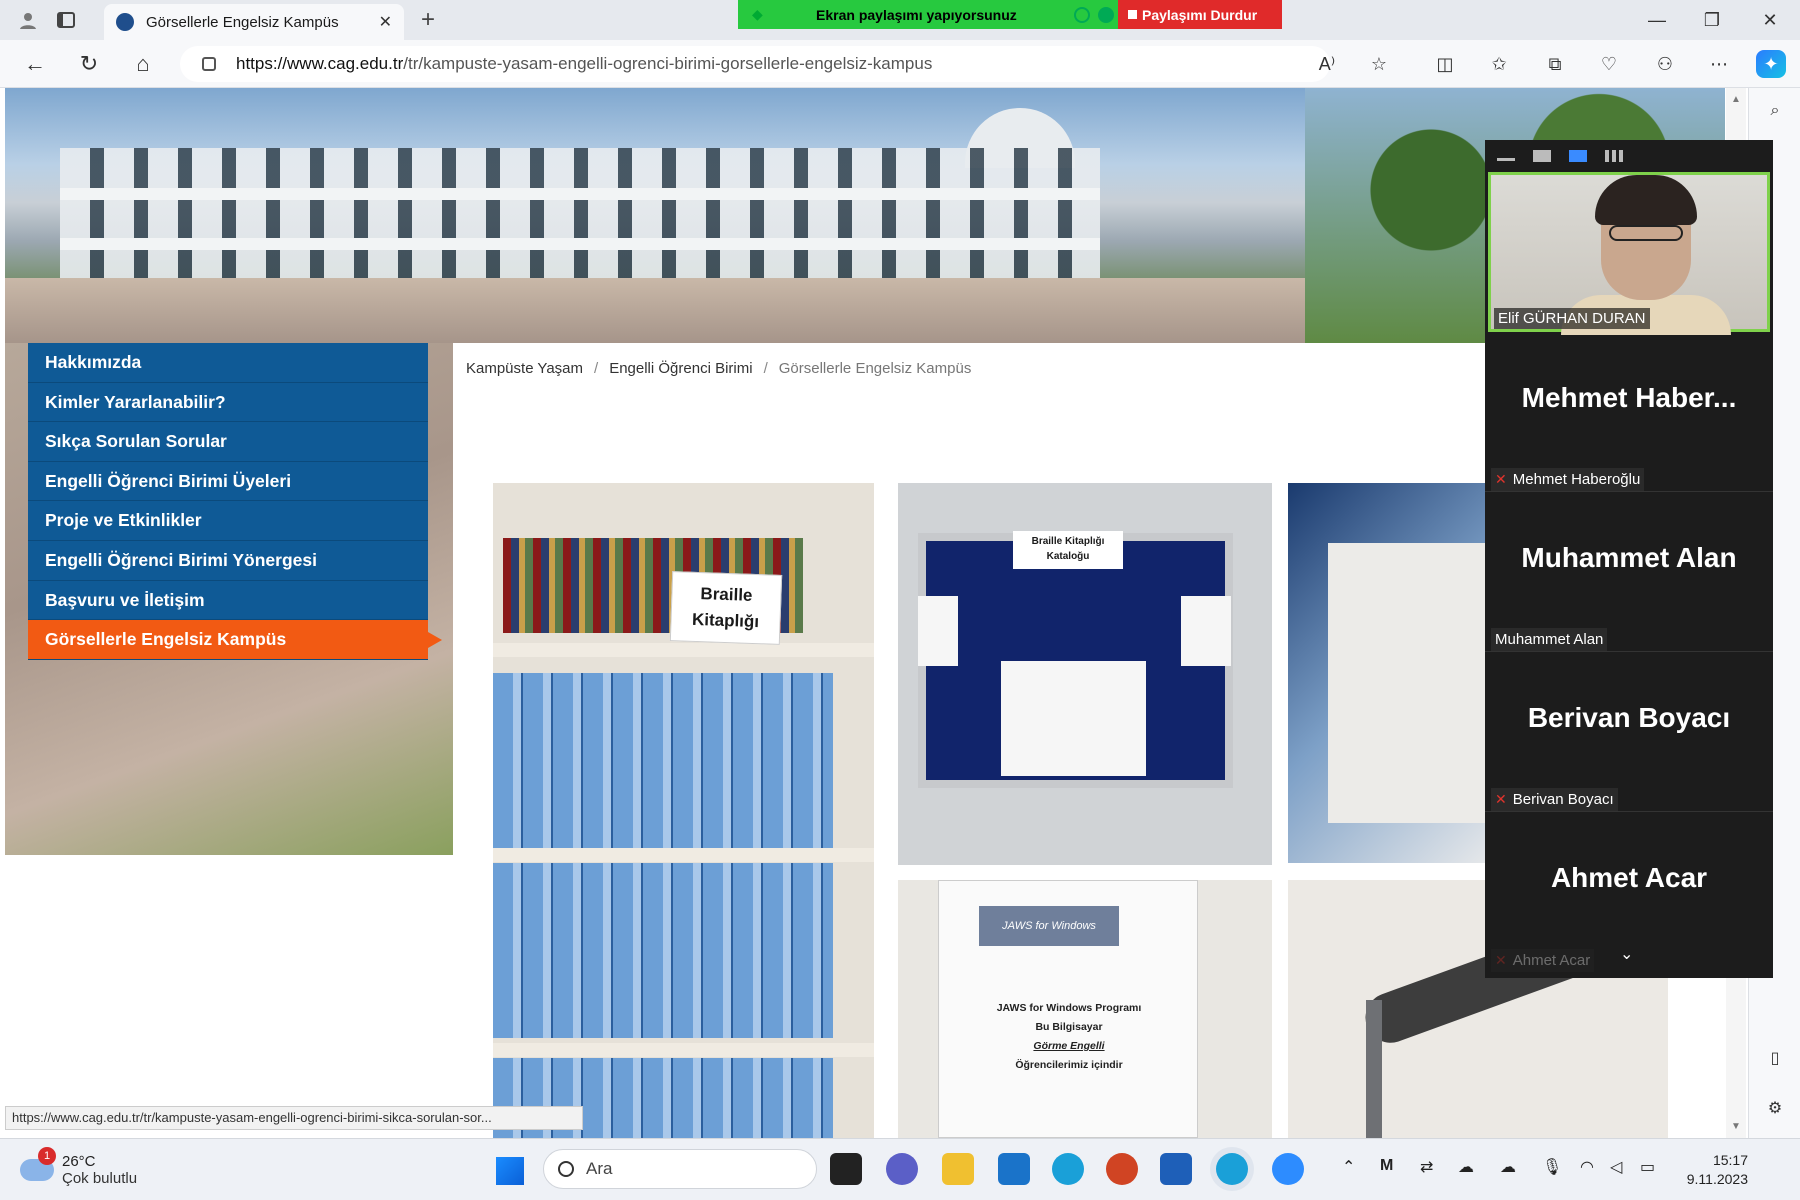 This screenshot has width=1800, height=1200. What do you see at coordinates (1568, 479) in the screenshot?
I see `participant-name-label: ✕ Mehmet Haberoğlu` at bounding box center [1568, 479].